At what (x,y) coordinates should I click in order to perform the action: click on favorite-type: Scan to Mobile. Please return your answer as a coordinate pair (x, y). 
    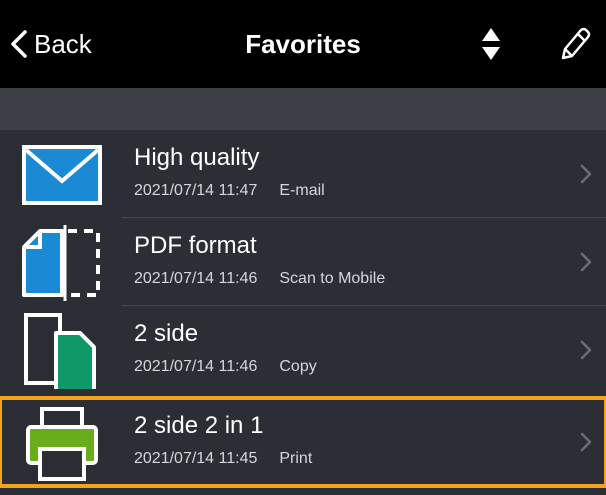
    Looking at the image, I should click on (332, 278).